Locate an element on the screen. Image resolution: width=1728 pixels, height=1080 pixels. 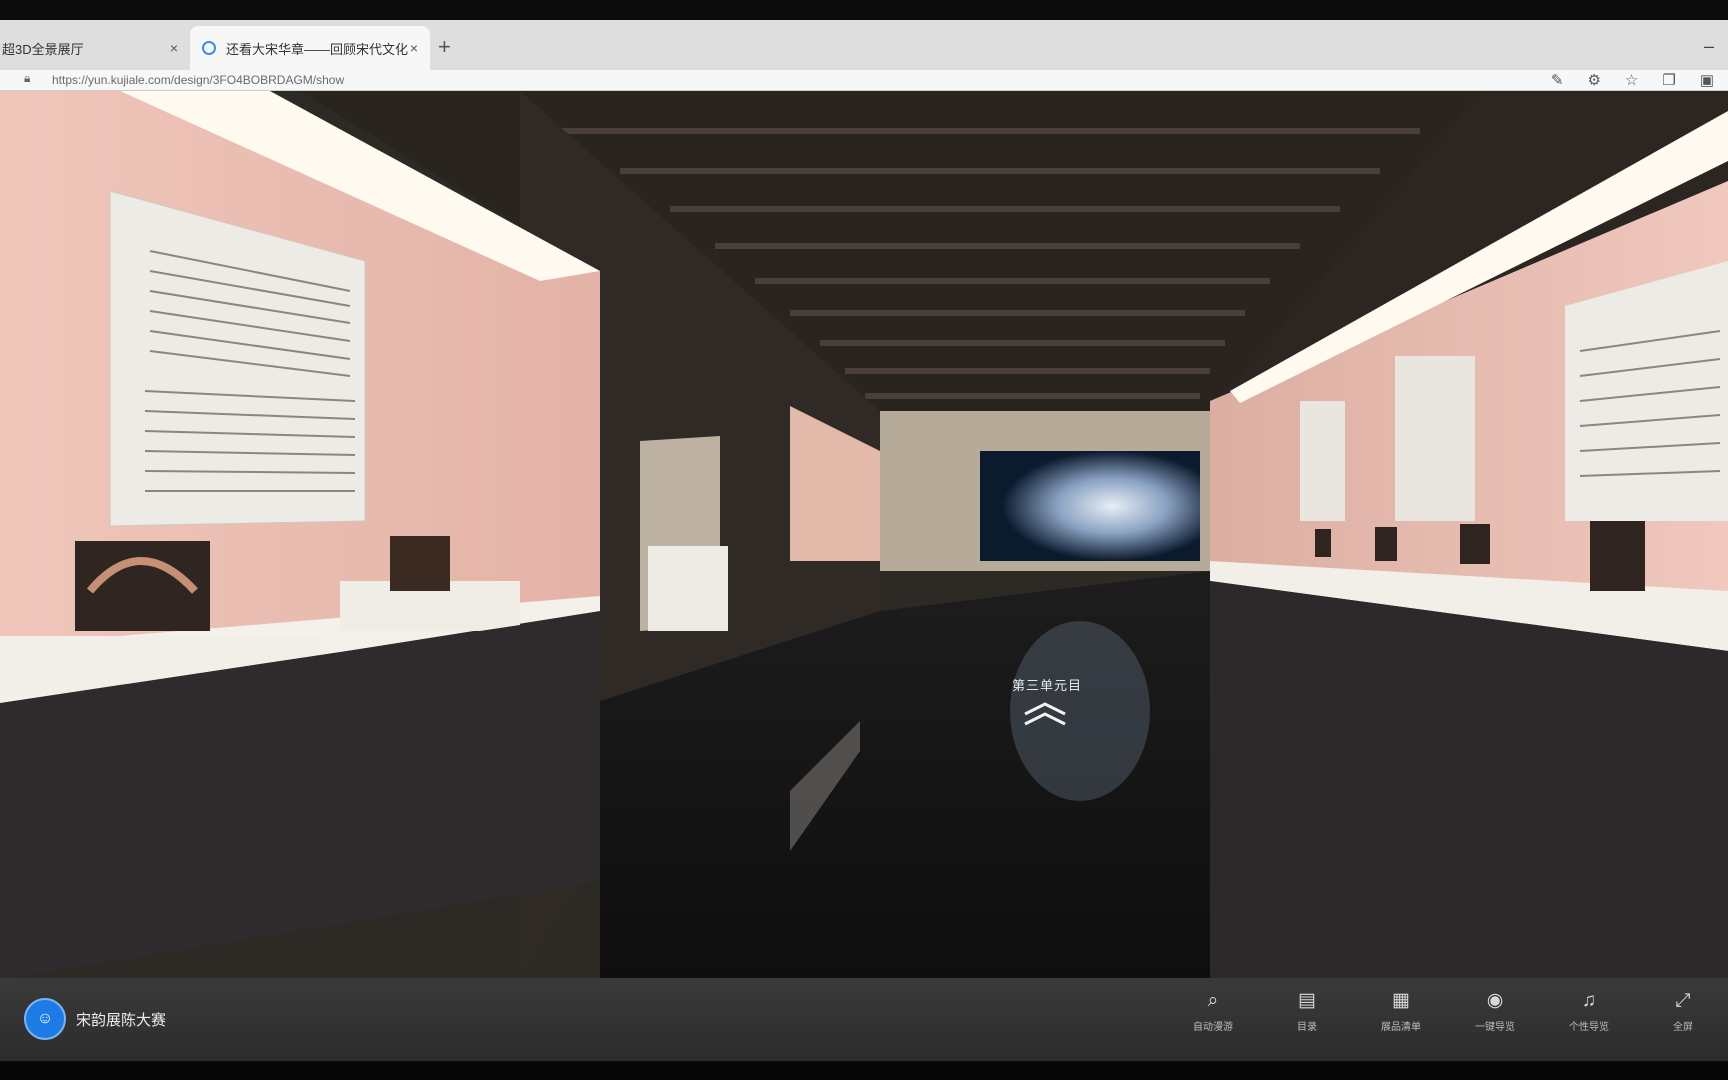
browser-tab-active: 还看大宋华章——回顾宋代文化 × is located at coordinates (310, 48).